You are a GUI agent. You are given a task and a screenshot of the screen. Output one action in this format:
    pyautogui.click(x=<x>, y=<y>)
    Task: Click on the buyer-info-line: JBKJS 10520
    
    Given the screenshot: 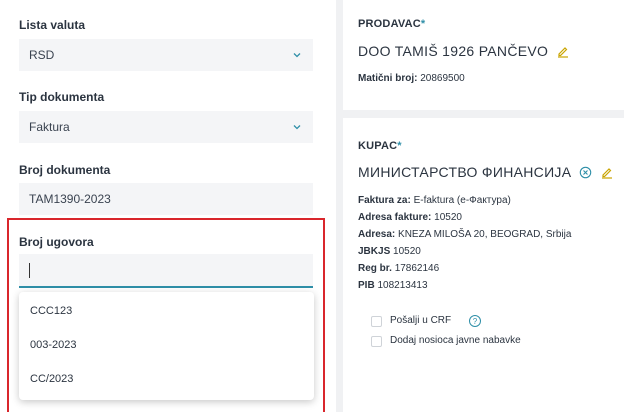 What is the action you would take?
    pyautogui.click(x=389, y=251)
    